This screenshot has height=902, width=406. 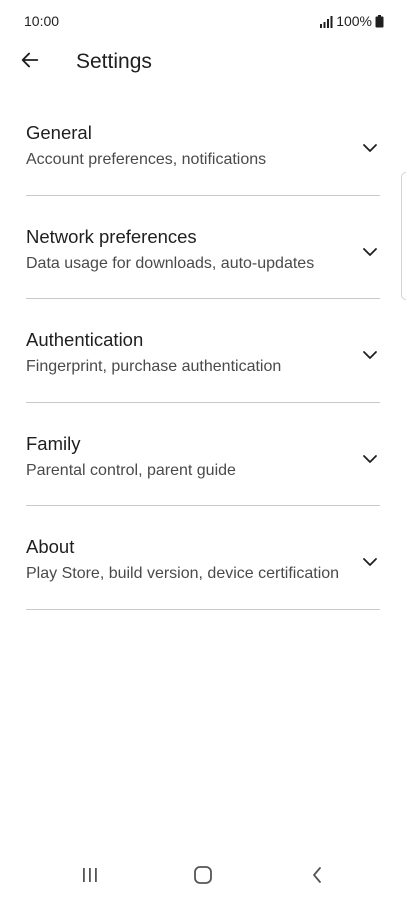 I want to click on signal-icon, so click(x=326, y=21).